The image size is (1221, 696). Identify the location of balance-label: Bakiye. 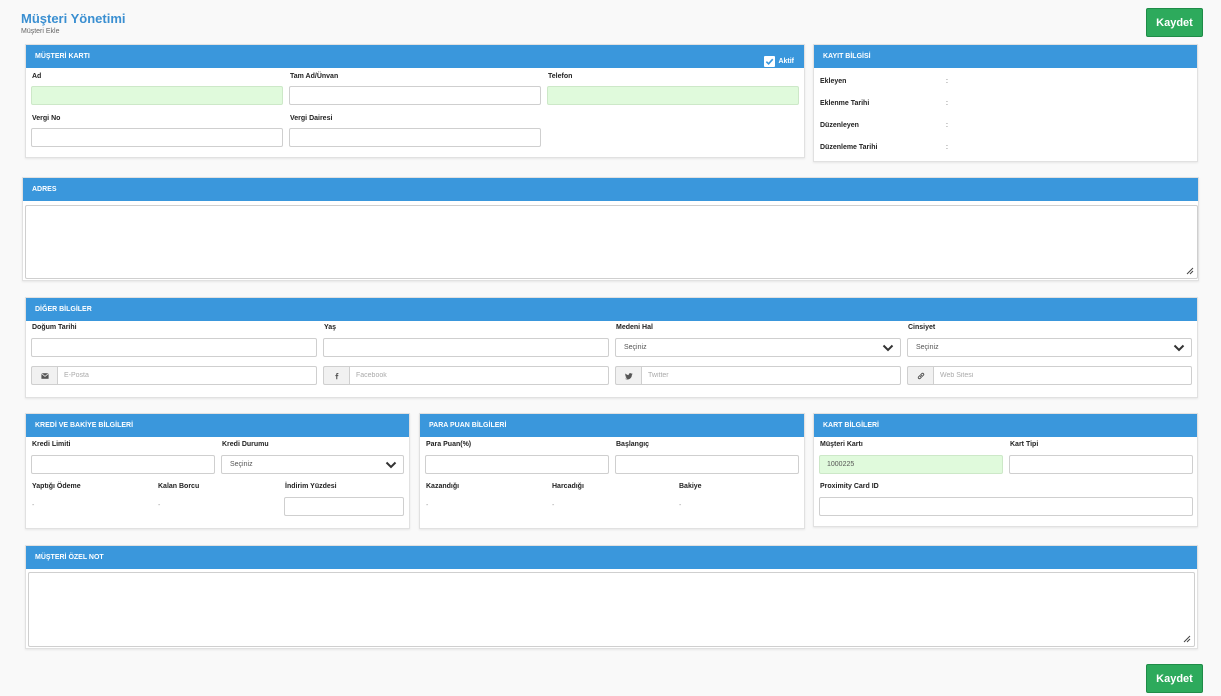
(690, 486).